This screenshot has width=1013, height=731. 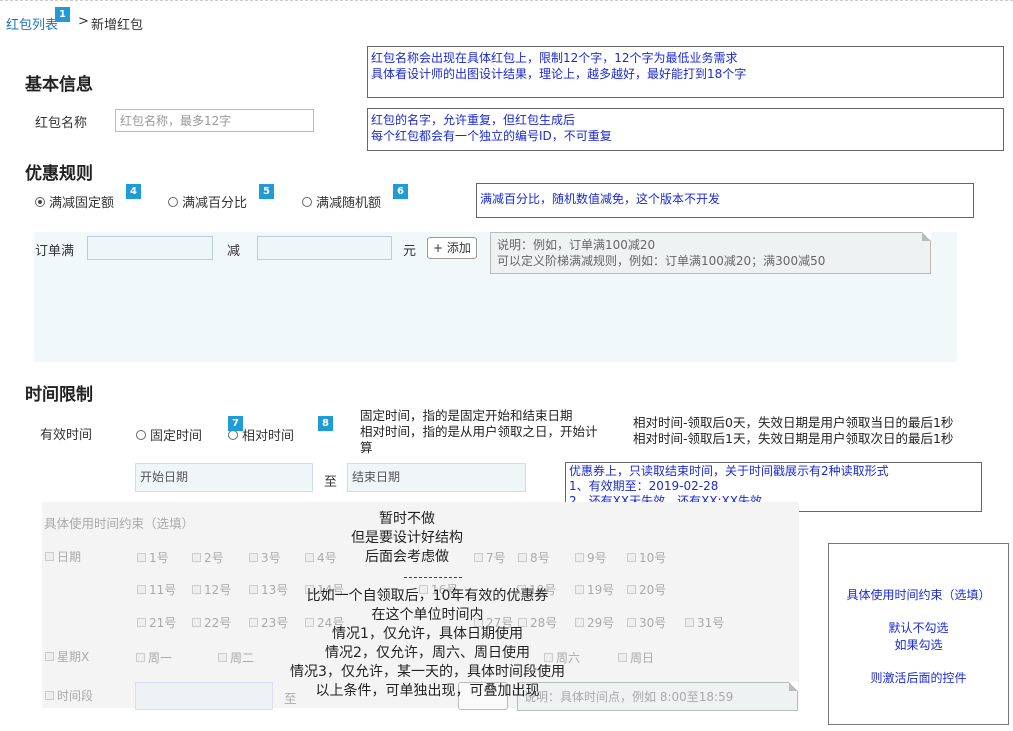 What do you see at coordinates (117, 25) in the screenshot?
I see `breadcrumb-current: 新增红包` at bounding box center [117, 25].